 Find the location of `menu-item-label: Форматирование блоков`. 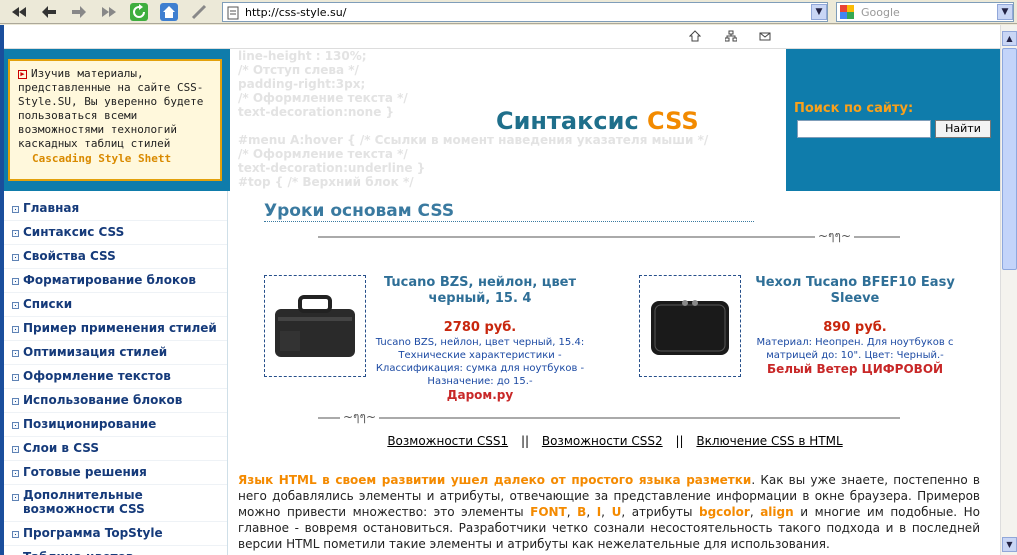

menu-item-label: Форматирование блоков is located at coordinates (109, 280).